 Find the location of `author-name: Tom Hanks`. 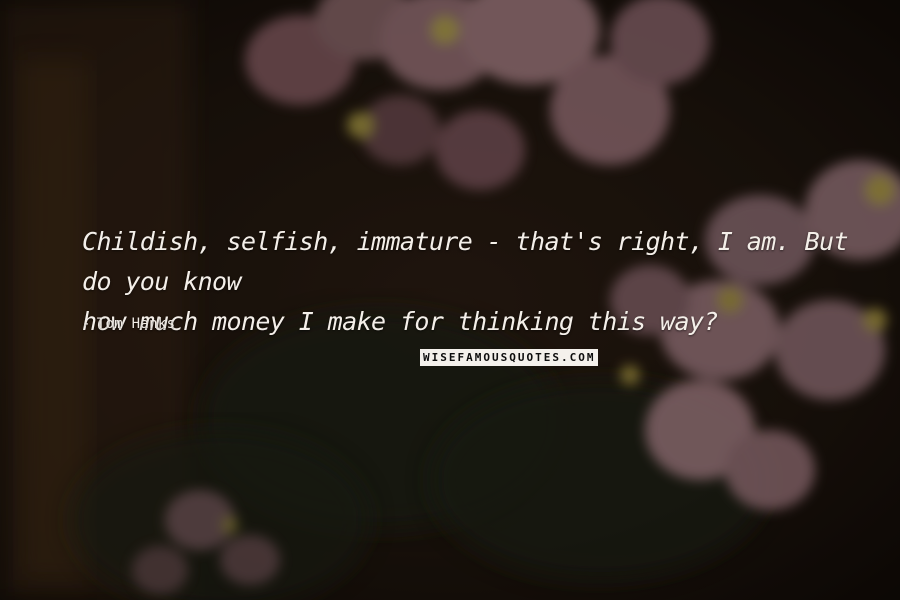

author-name: Tom Hanks is located at coordinates (136, 324).